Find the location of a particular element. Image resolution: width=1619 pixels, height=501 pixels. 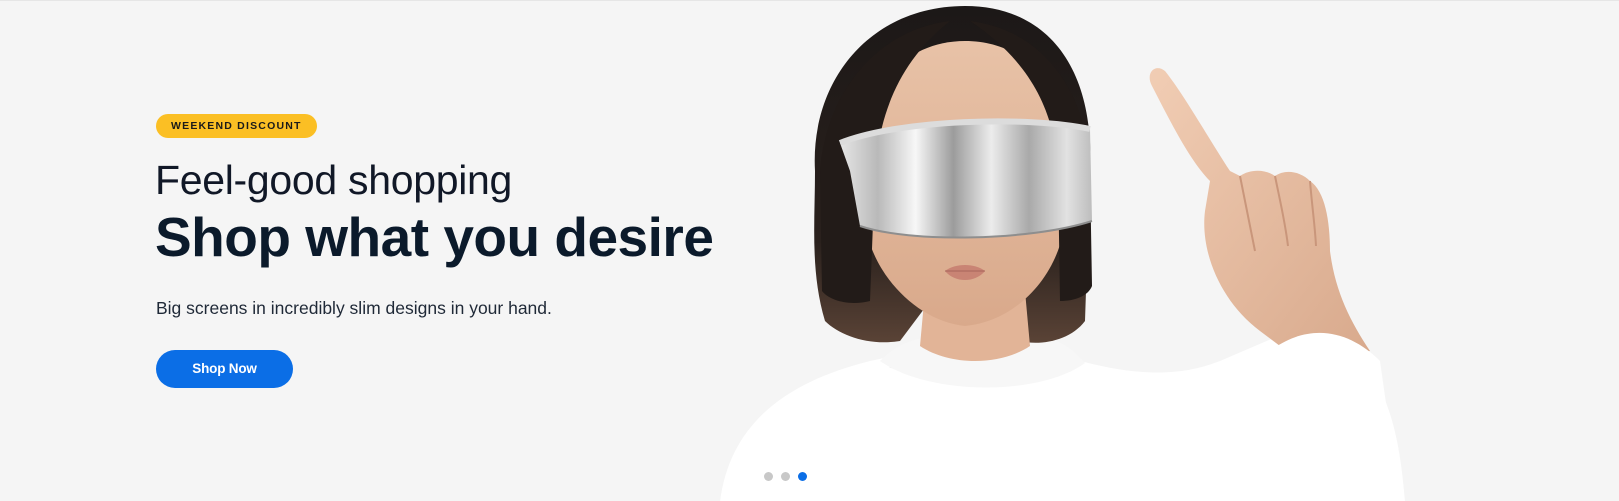

carousel-dots is located at coordinates (785, 476).